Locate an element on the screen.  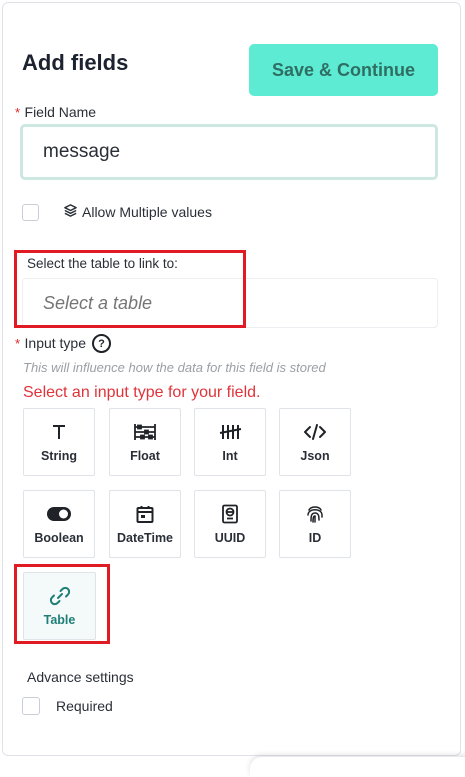
allow-multiple-checkbox is located at coordinates (30, 212).